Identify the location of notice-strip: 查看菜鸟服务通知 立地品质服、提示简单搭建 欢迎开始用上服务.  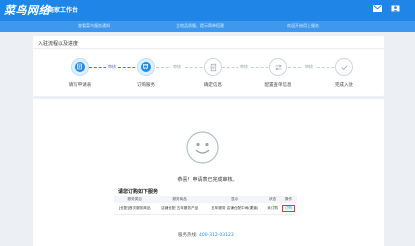
(207, 26).